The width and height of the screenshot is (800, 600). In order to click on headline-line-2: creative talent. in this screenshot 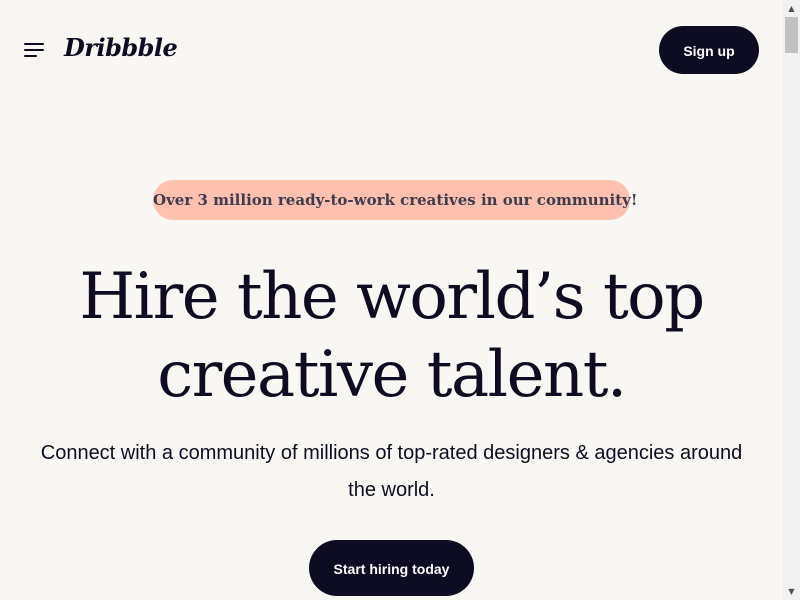, I will do `click(392, 375)`.